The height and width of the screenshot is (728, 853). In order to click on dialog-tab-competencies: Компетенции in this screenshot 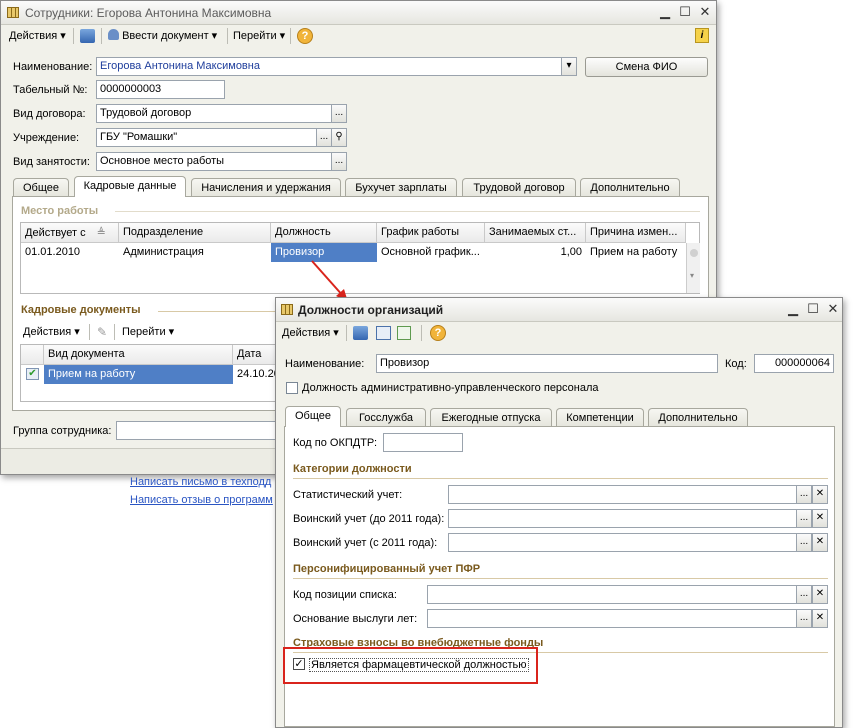, I will do `click(600, 417)`.